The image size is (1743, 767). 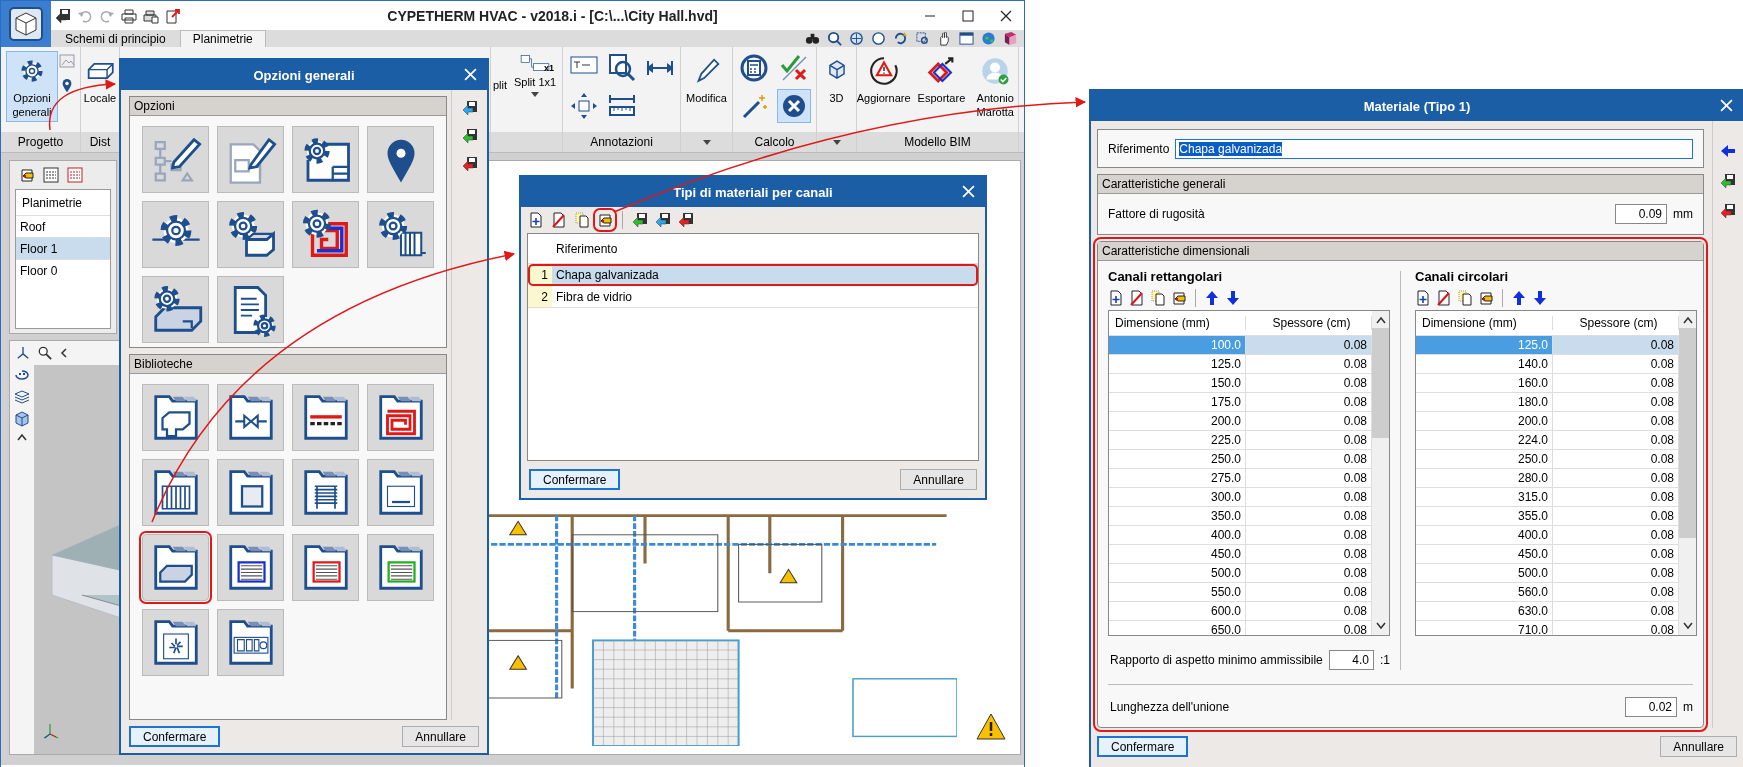 I want to click on ribbon-button: Locale, so click(x=100, y=79).